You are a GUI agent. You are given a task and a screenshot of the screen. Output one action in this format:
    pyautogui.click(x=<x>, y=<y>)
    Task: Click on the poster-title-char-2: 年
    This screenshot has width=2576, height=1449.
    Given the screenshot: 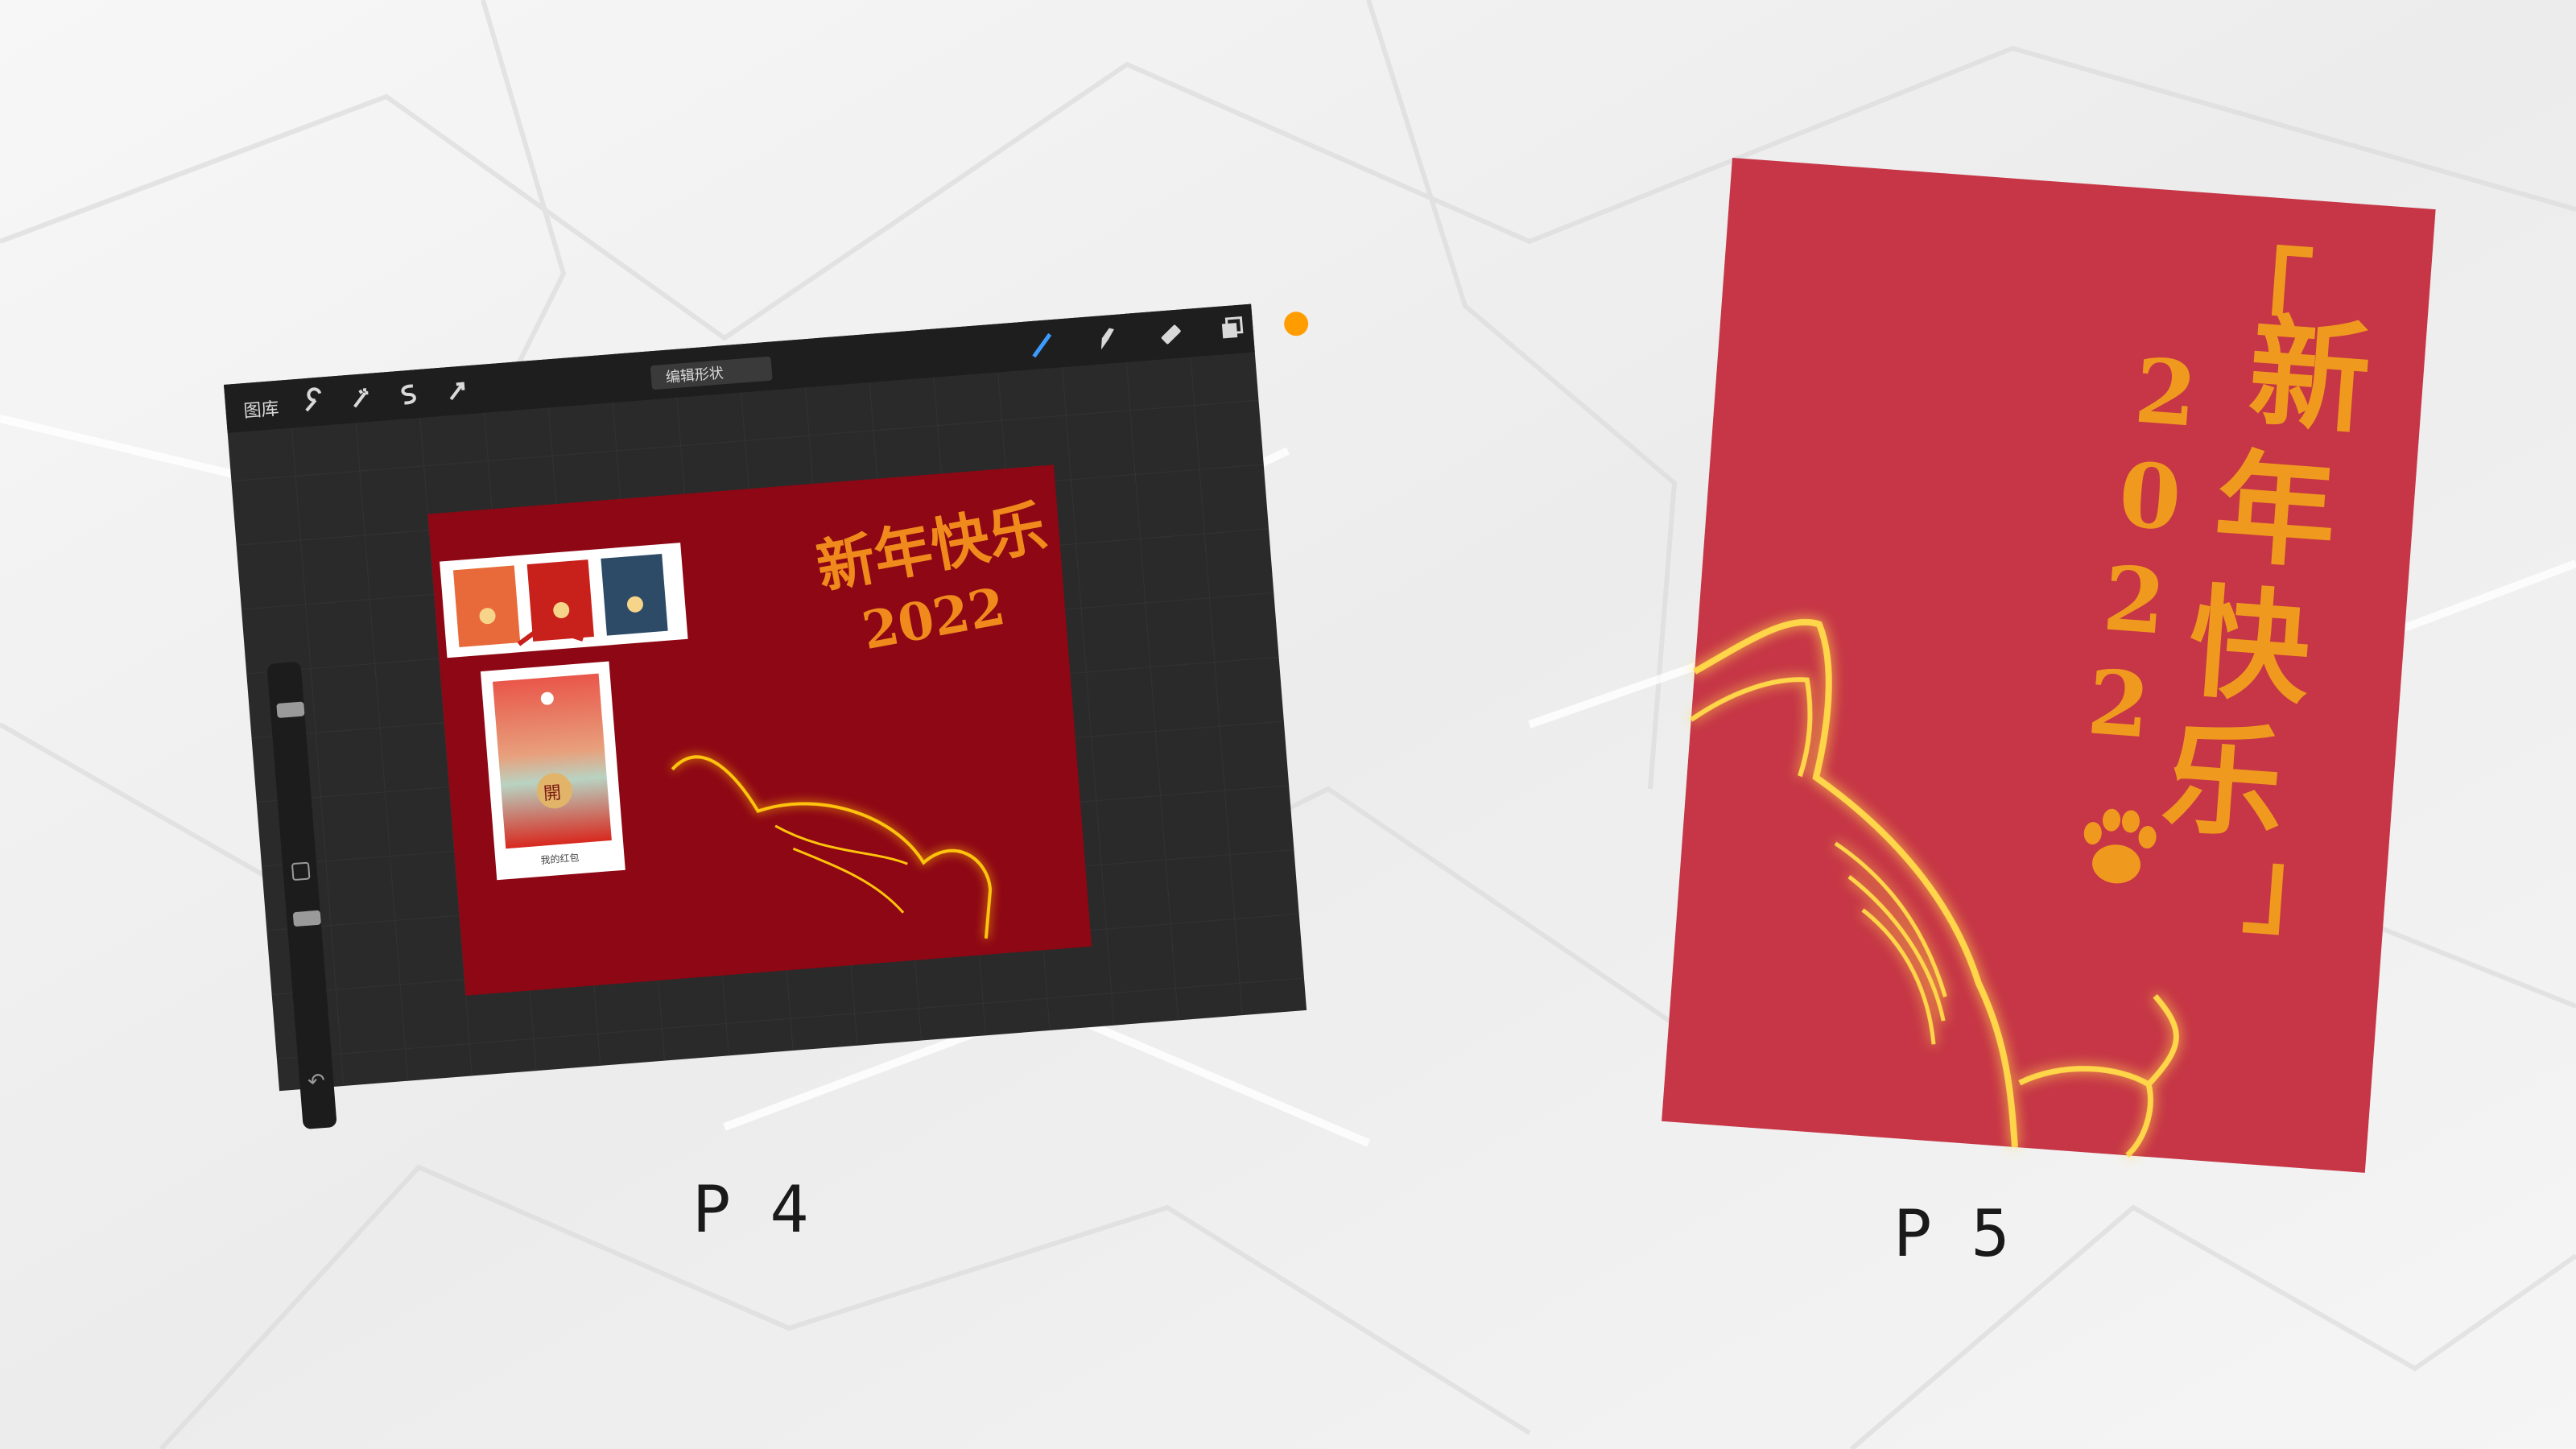 What is the action you would take?
    pyautogui.click(x=2275, y=511)
    